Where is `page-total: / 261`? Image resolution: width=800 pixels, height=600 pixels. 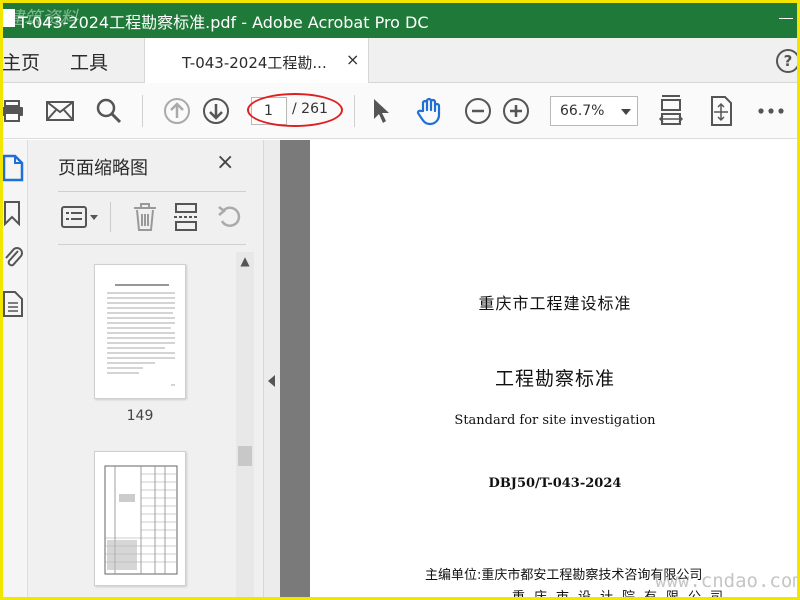
page-total: / 261 is located at coordinates (310, 109).